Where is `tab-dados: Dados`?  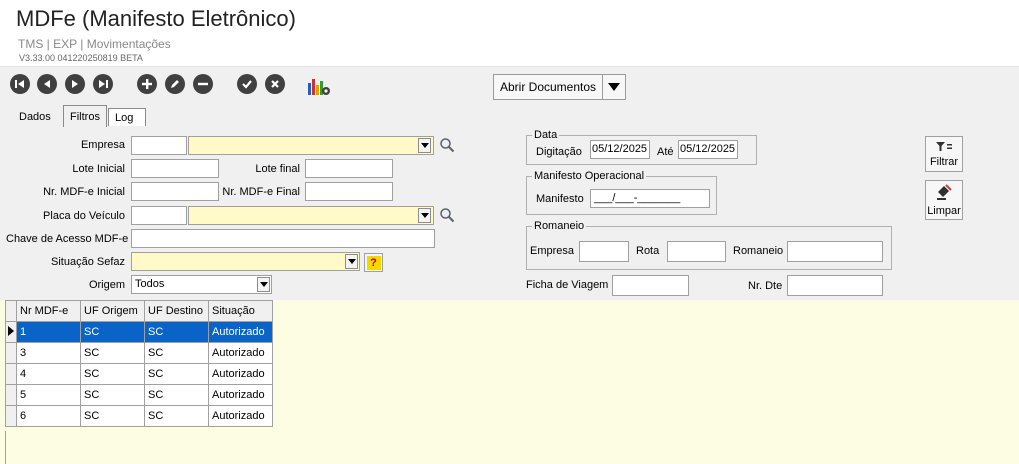
tab-dados: Dados is located at coordinates (35, 117).